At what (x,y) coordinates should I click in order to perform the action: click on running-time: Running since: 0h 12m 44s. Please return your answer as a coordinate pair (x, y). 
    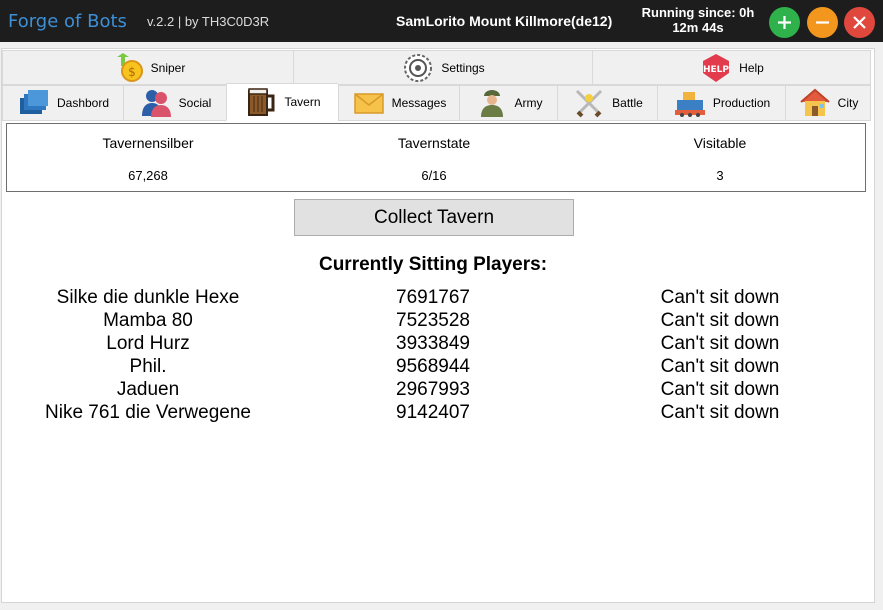
    Looking at the image, I should click on (698, 20).